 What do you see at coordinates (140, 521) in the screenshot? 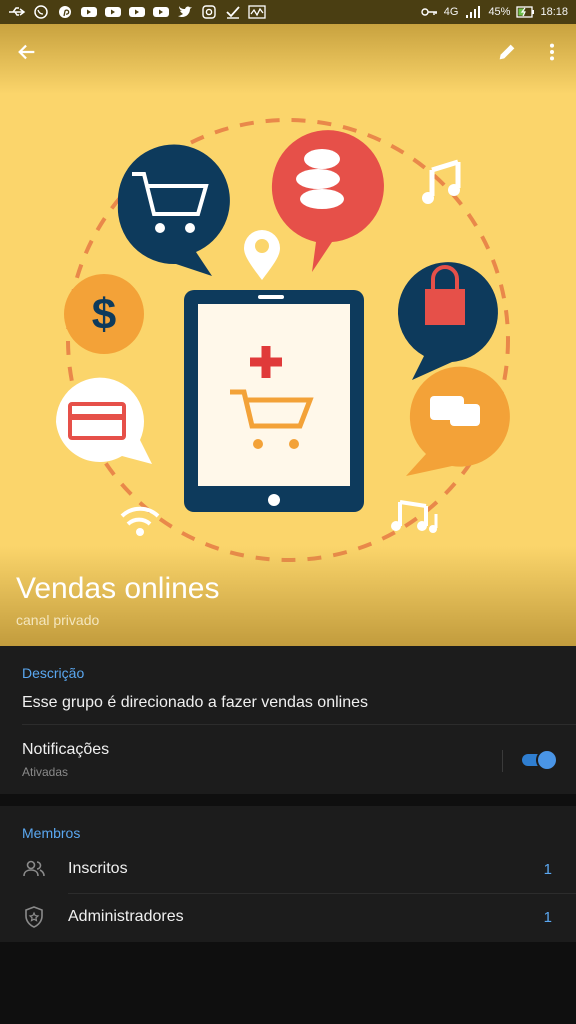
I see `wifi-icon` at bounding box center [140, 521].